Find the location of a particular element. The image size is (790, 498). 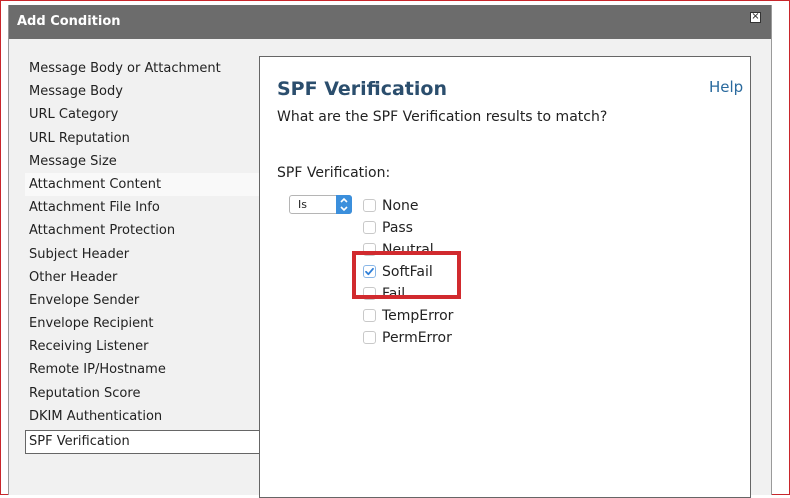

operator-value: Is is located at coordinates (302, 204).